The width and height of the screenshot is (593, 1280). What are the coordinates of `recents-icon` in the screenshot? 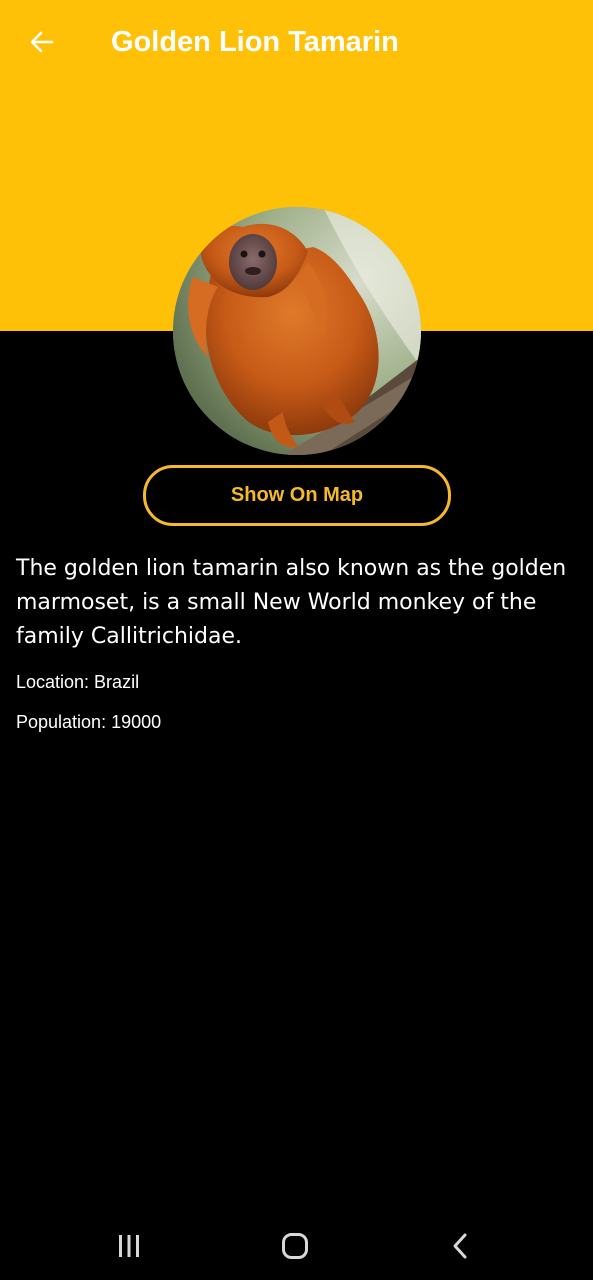 It's located at (129, 1246).